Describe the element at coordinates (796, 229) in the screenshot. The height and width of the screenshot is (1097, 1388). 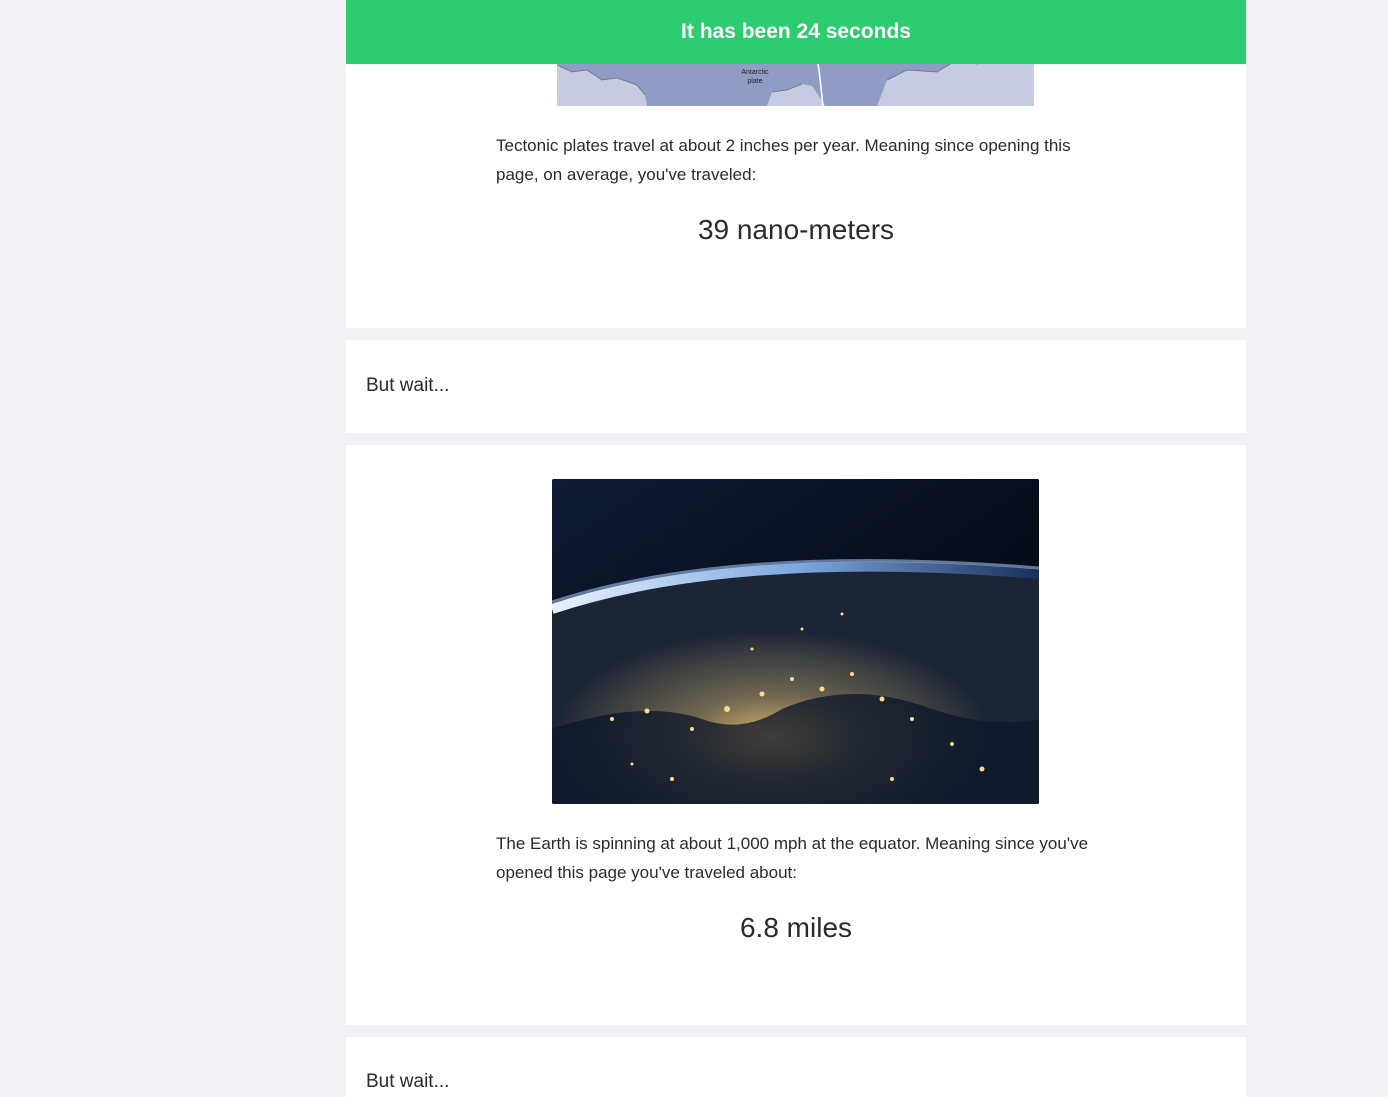
I see `tectonic-distance: 39 nano-meters` at that location.